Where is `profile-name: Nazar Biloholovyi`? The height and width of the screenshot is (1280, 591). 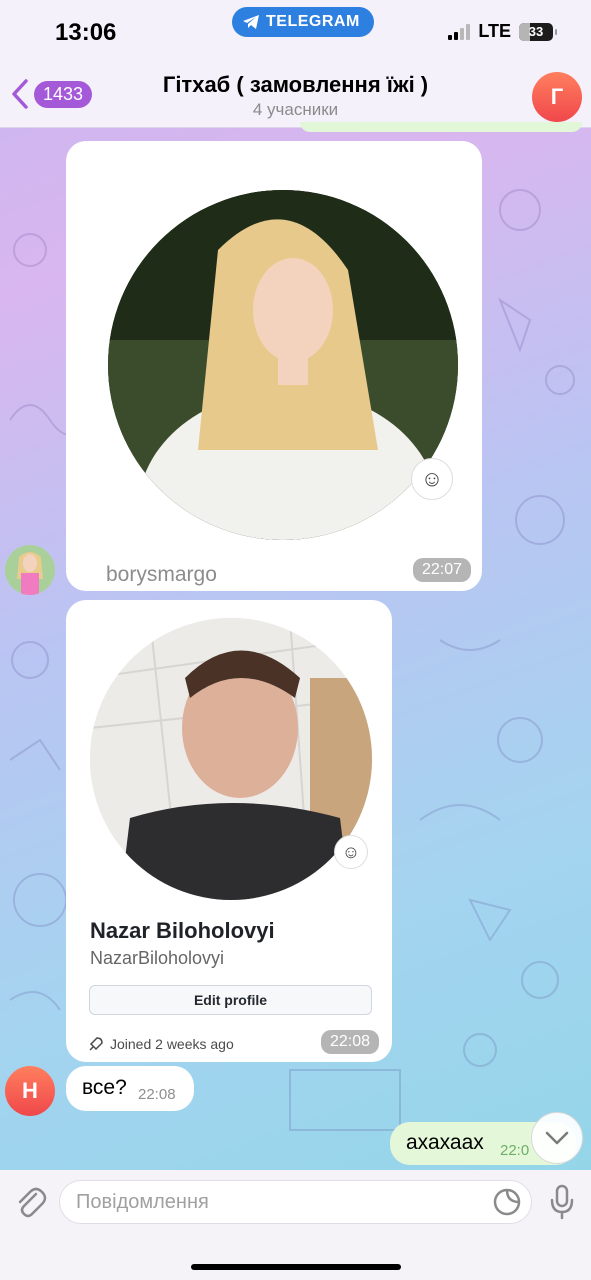
profile-name: Nazar Biloholovyi is located at coordinates (182, 930).